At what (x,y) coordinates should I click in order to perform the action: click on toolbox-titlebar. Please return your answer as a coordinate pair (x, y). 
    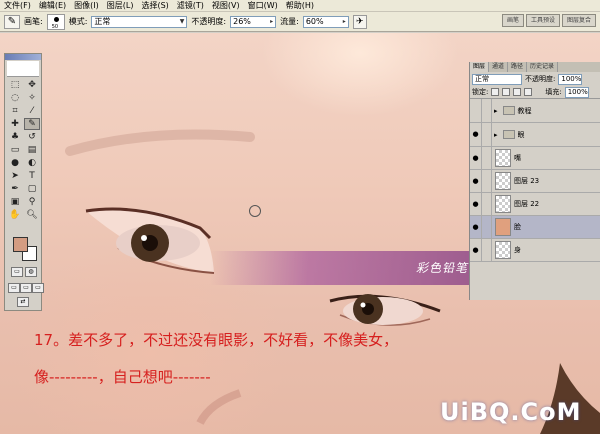
    Looking at the image, I should click on (23, 57).